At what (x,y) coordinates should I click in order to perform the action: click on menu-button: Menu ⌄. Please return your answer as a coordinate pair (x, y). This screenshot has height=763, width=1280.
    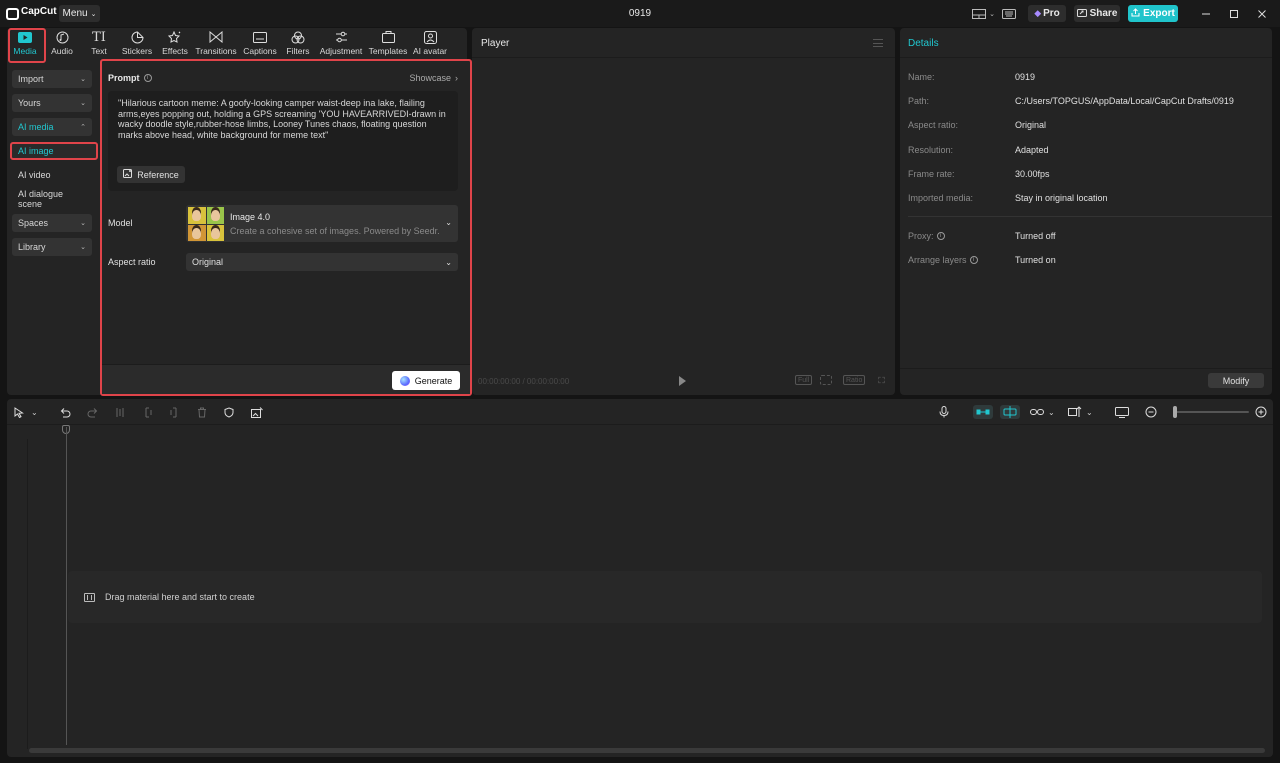
    Looking at the image, I should click on (79, 13).